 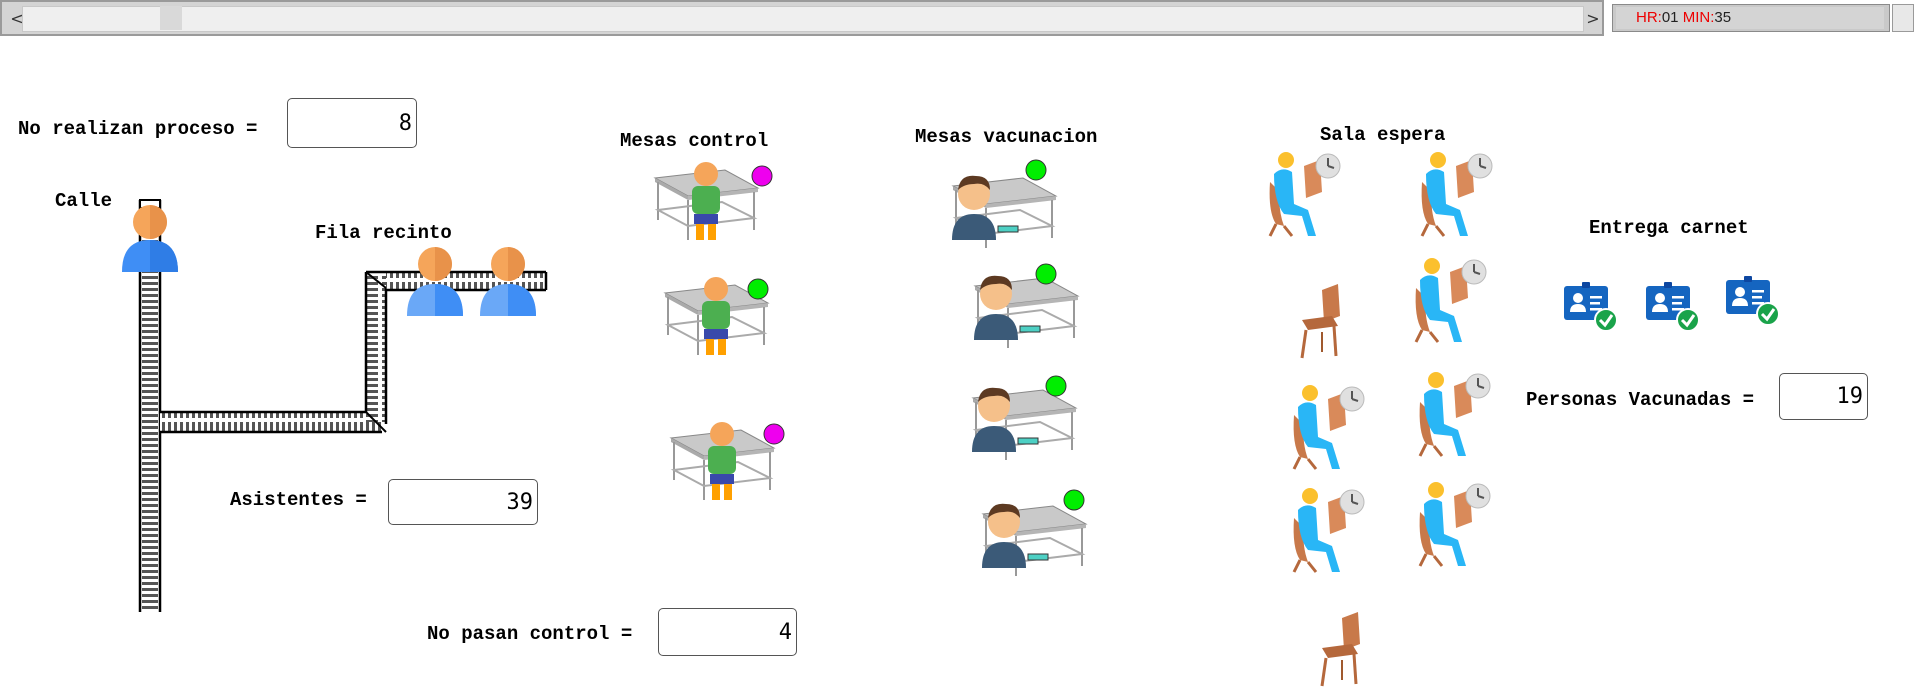 What do you see at coordinates (343, 406) in the screenshot?
I see `queue-tracks` at bounding box center [343, 406].